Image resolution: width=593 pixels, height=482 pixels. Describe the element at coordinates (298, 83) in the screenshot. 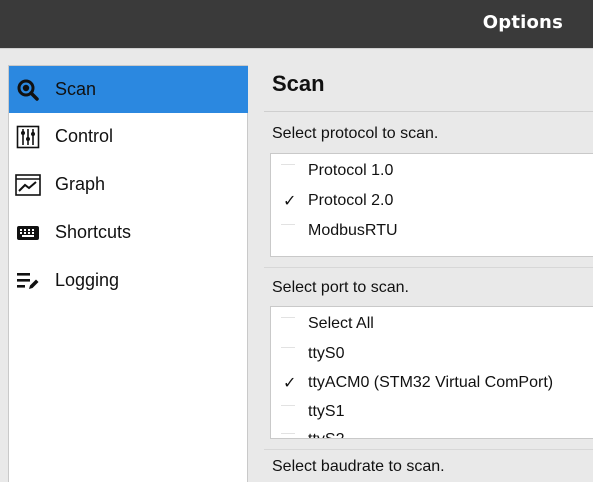

I see `page-title: Scan` at that location.